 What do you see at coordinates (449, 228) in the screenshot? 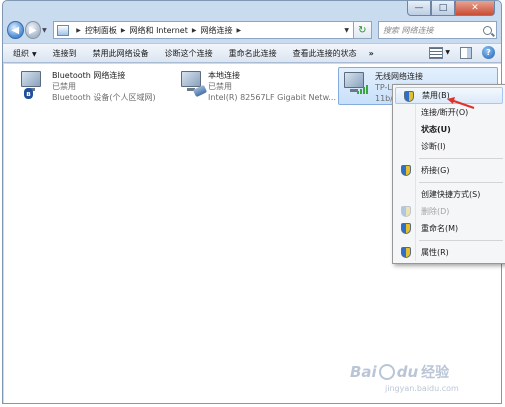
I see `menu-item-rename: 重命名(M)` at bounding box center [449, 228].